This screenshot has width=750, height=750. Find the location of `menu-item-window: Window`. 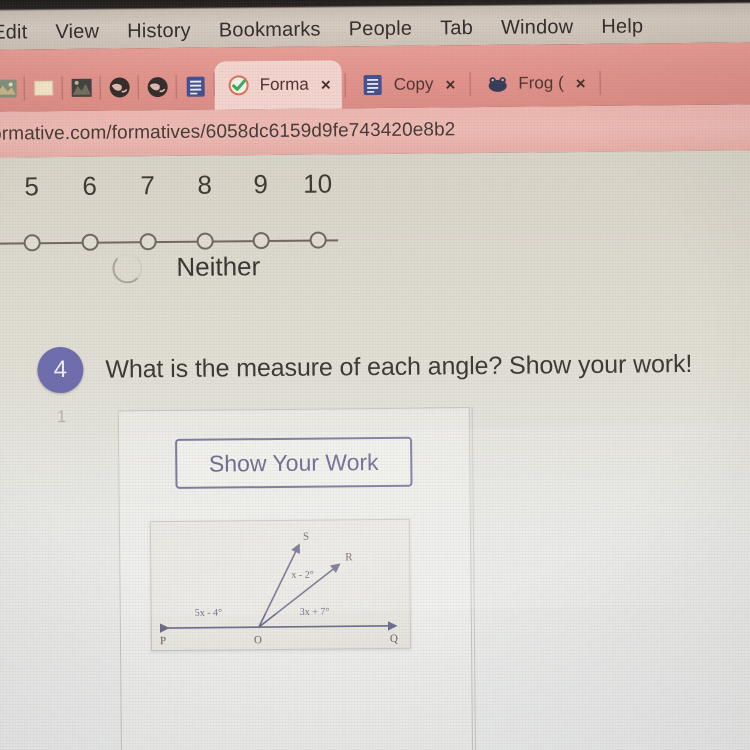

menu-item-window: Window is located at coordinates (537, 28).